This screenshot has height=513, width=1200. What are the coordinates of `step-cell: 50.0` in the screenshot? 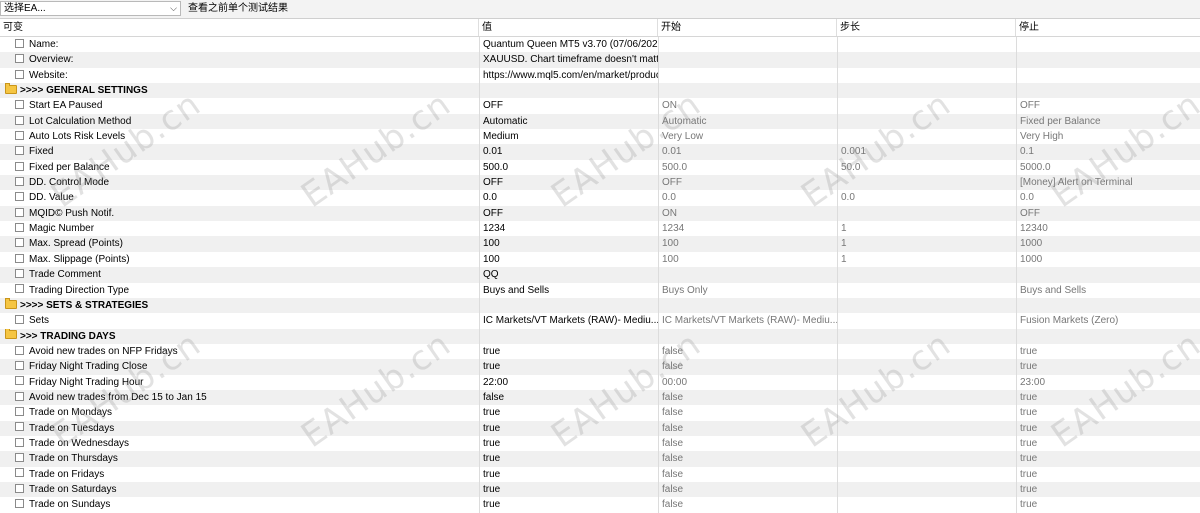 It's located at (926, 167).